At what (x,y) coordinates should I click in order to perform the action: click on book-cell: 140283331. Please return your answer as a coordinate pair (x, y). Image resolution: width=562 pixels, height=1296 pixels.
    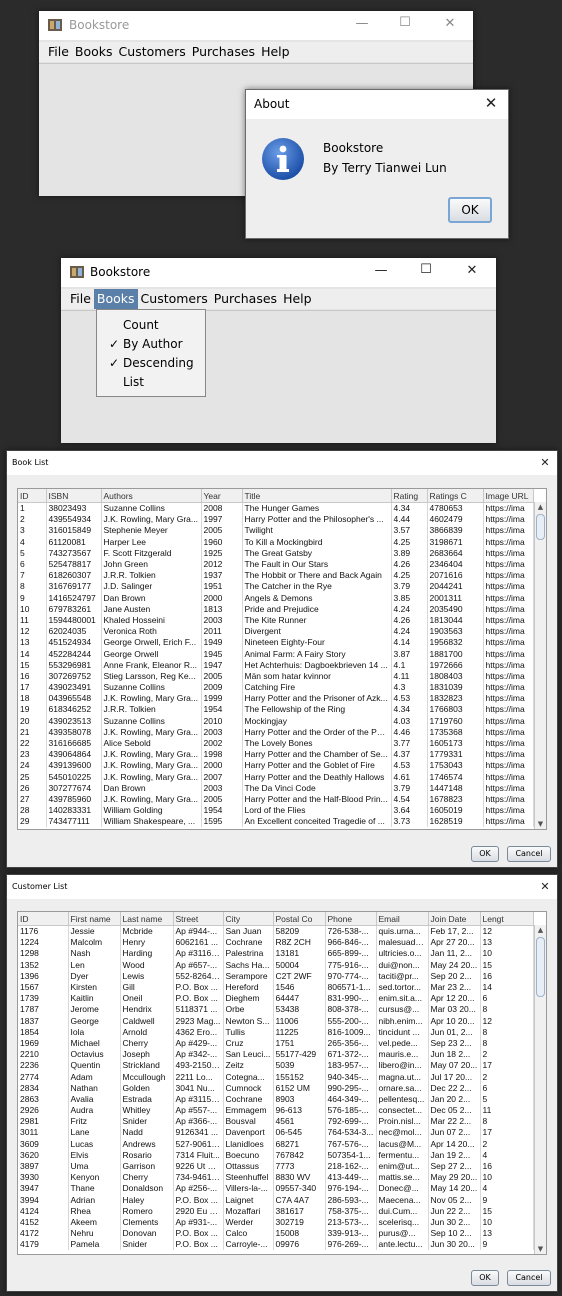
    Looking at the image, I should click on (74, 811).